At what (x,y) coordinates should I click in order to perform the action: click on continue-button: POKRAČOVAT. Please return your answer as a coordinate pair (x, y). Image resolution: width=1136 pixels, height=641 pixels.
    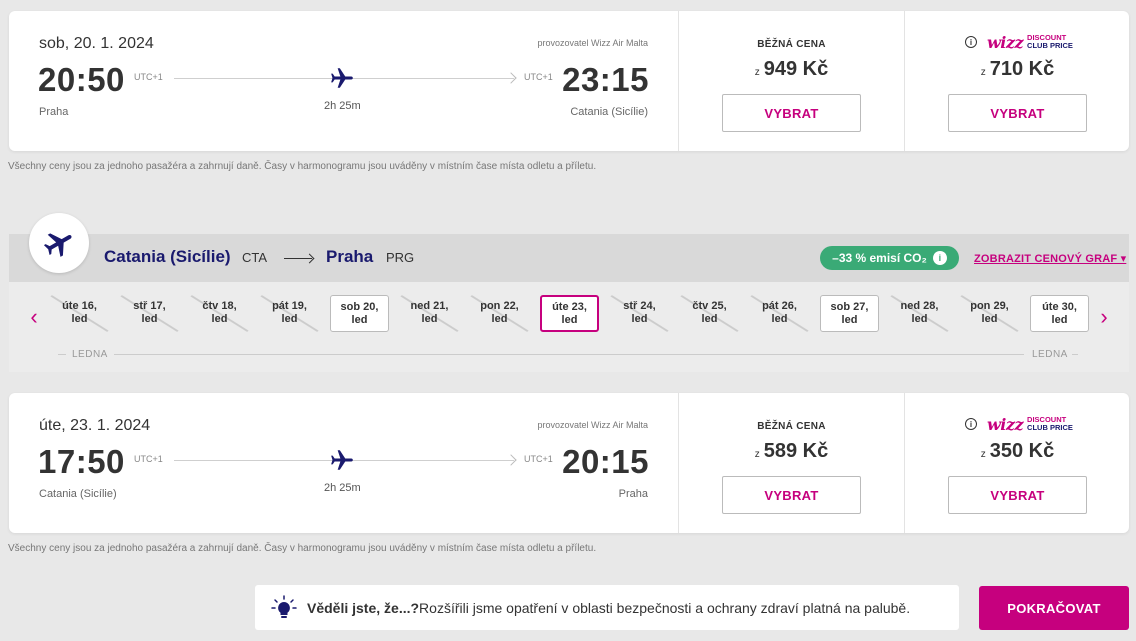
    Looking at the image, I should click on (1054, 608).